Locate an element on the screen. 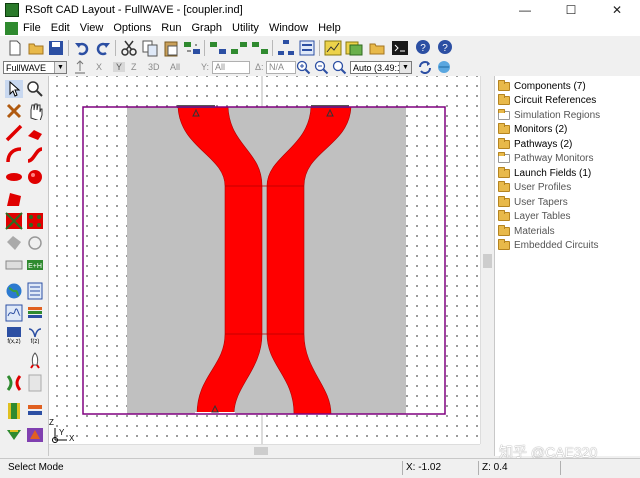  tree-item-label: Pathway Monitors is located at coordinates (554, 158).